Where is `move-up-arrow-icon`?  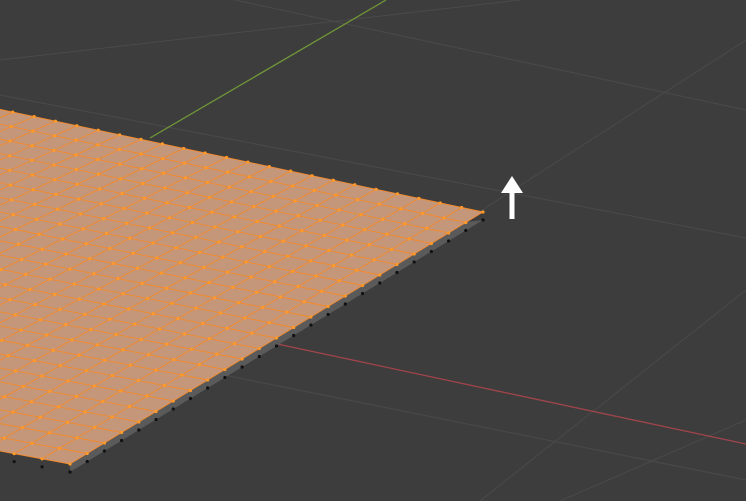 move-up-arrow-icon is located at coordinates (512, 197).